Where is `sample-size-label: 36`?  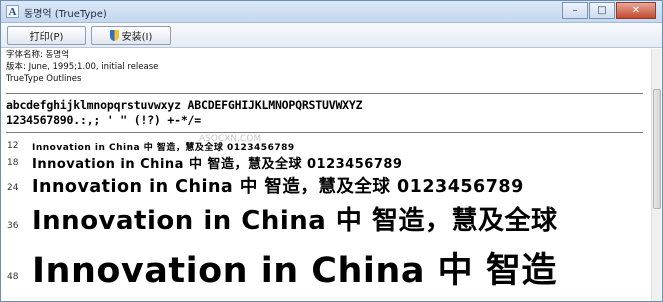
sample-size-label: 36 is located at coordinates (13, 226).